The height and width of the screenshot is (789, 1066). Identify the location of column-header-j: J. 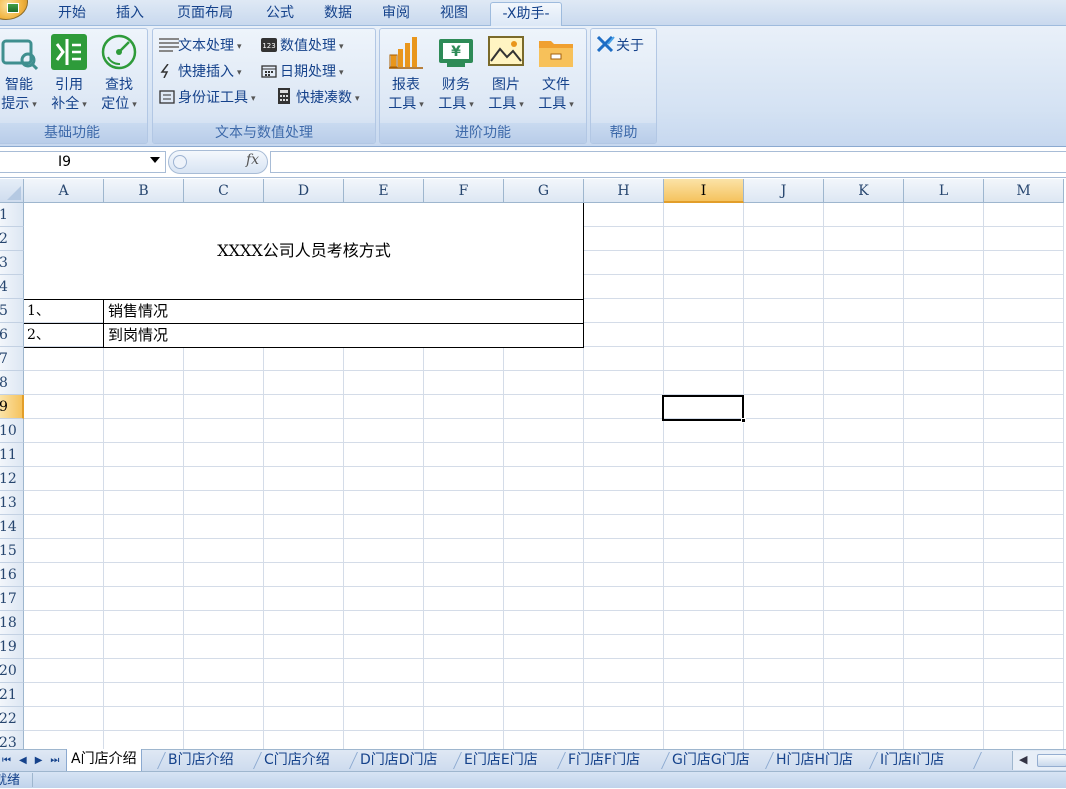
(784, 191).